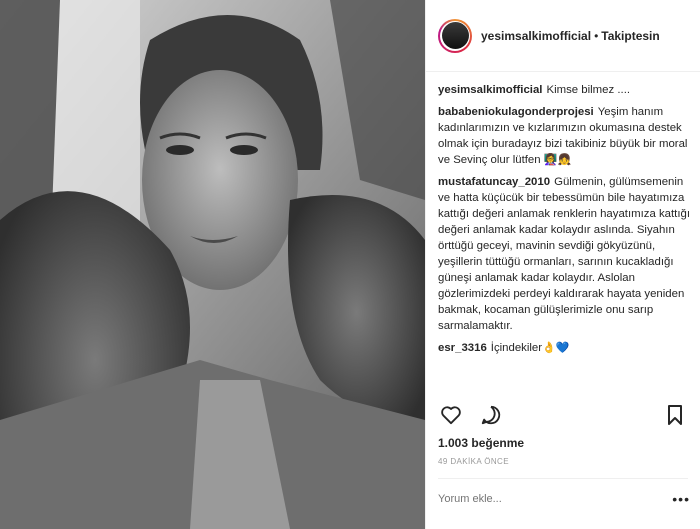  Describe the element at coordinates (681, 499) in the screenshot. I see `more-options-icon: •••` at that location.